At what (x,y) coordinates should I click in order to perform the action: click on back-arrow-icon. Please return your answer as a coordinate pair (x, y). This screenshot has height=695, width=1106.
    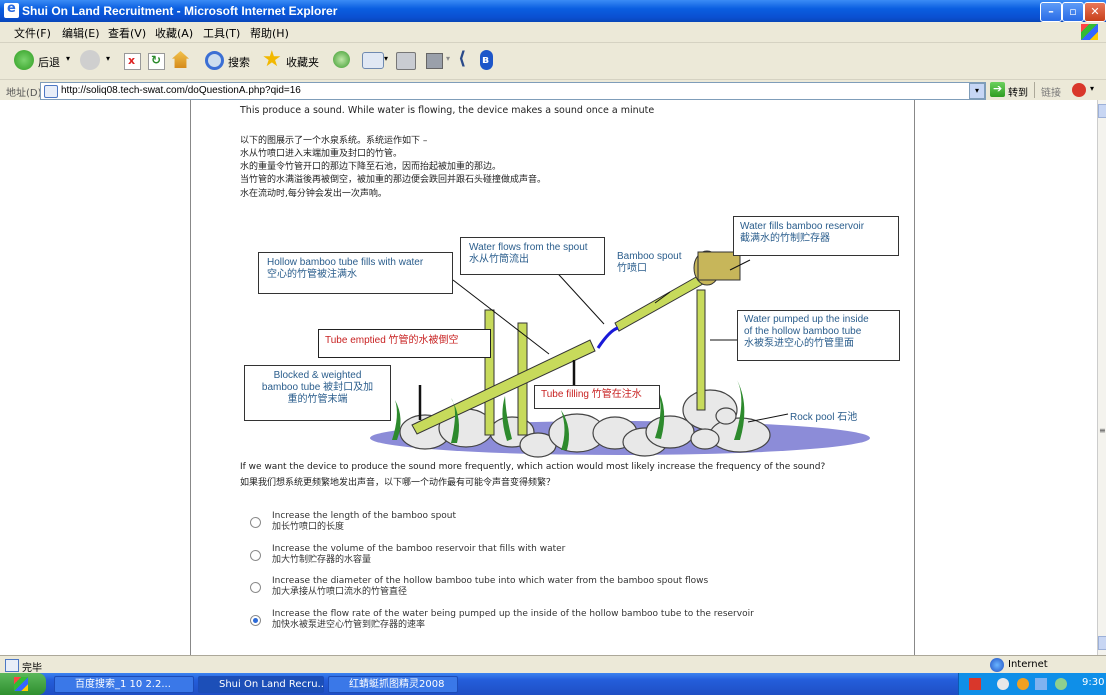
    Looking at the image, I should click on (24, 60).